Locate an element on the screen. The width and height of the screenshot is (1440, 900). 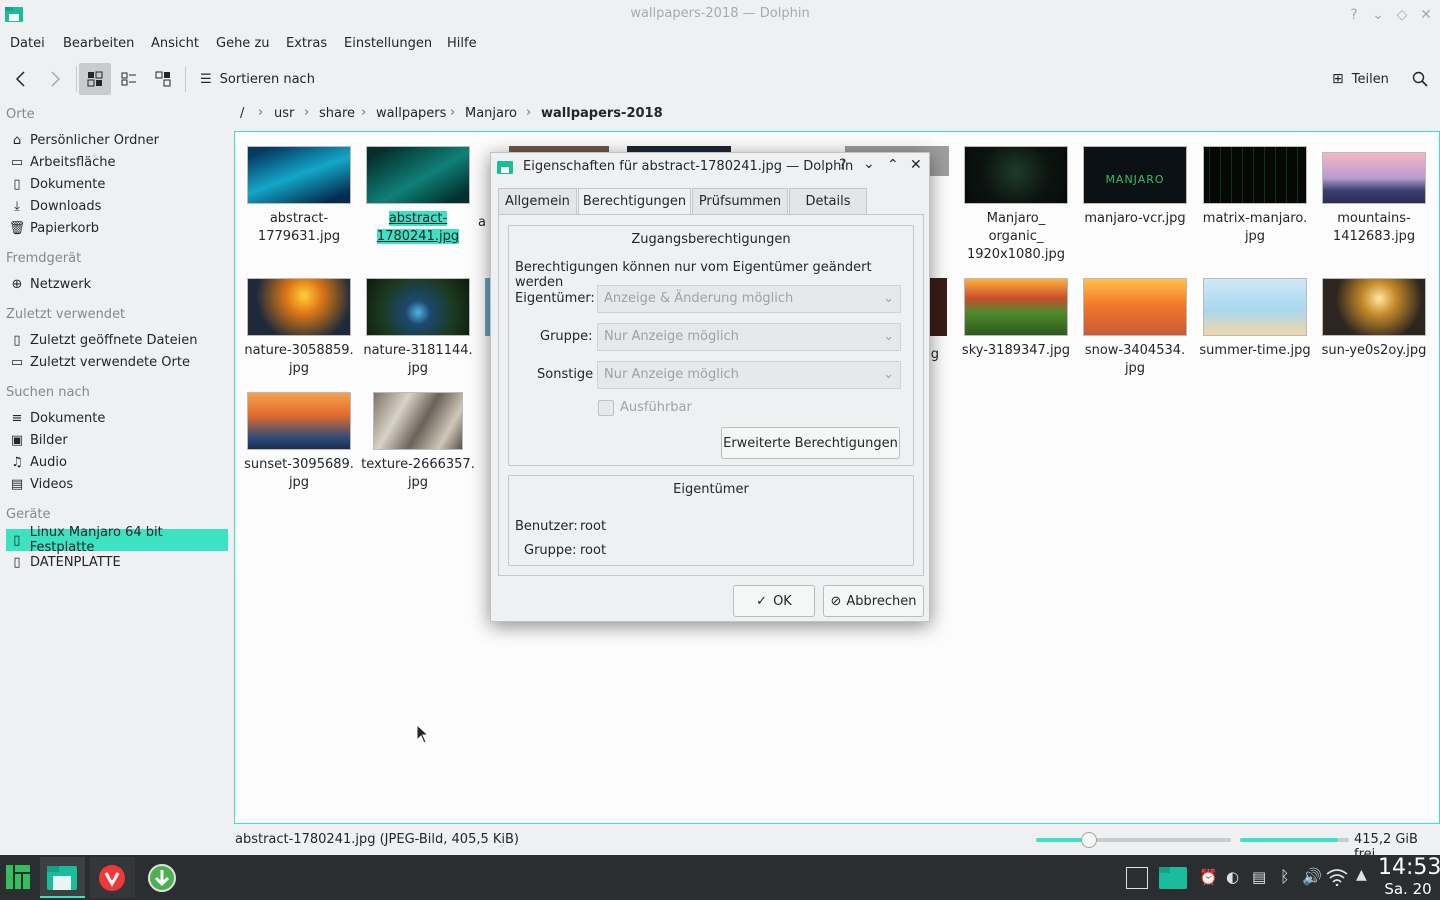
file-tile: summer-time.jpg is located at coordinates (1255, 319).